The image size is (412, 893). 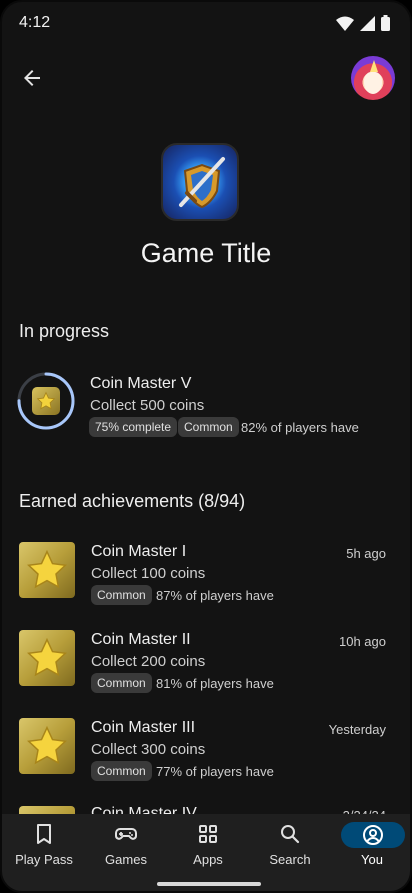 I want to click on earned-time: Yesterday, so click(x=357, y=729).